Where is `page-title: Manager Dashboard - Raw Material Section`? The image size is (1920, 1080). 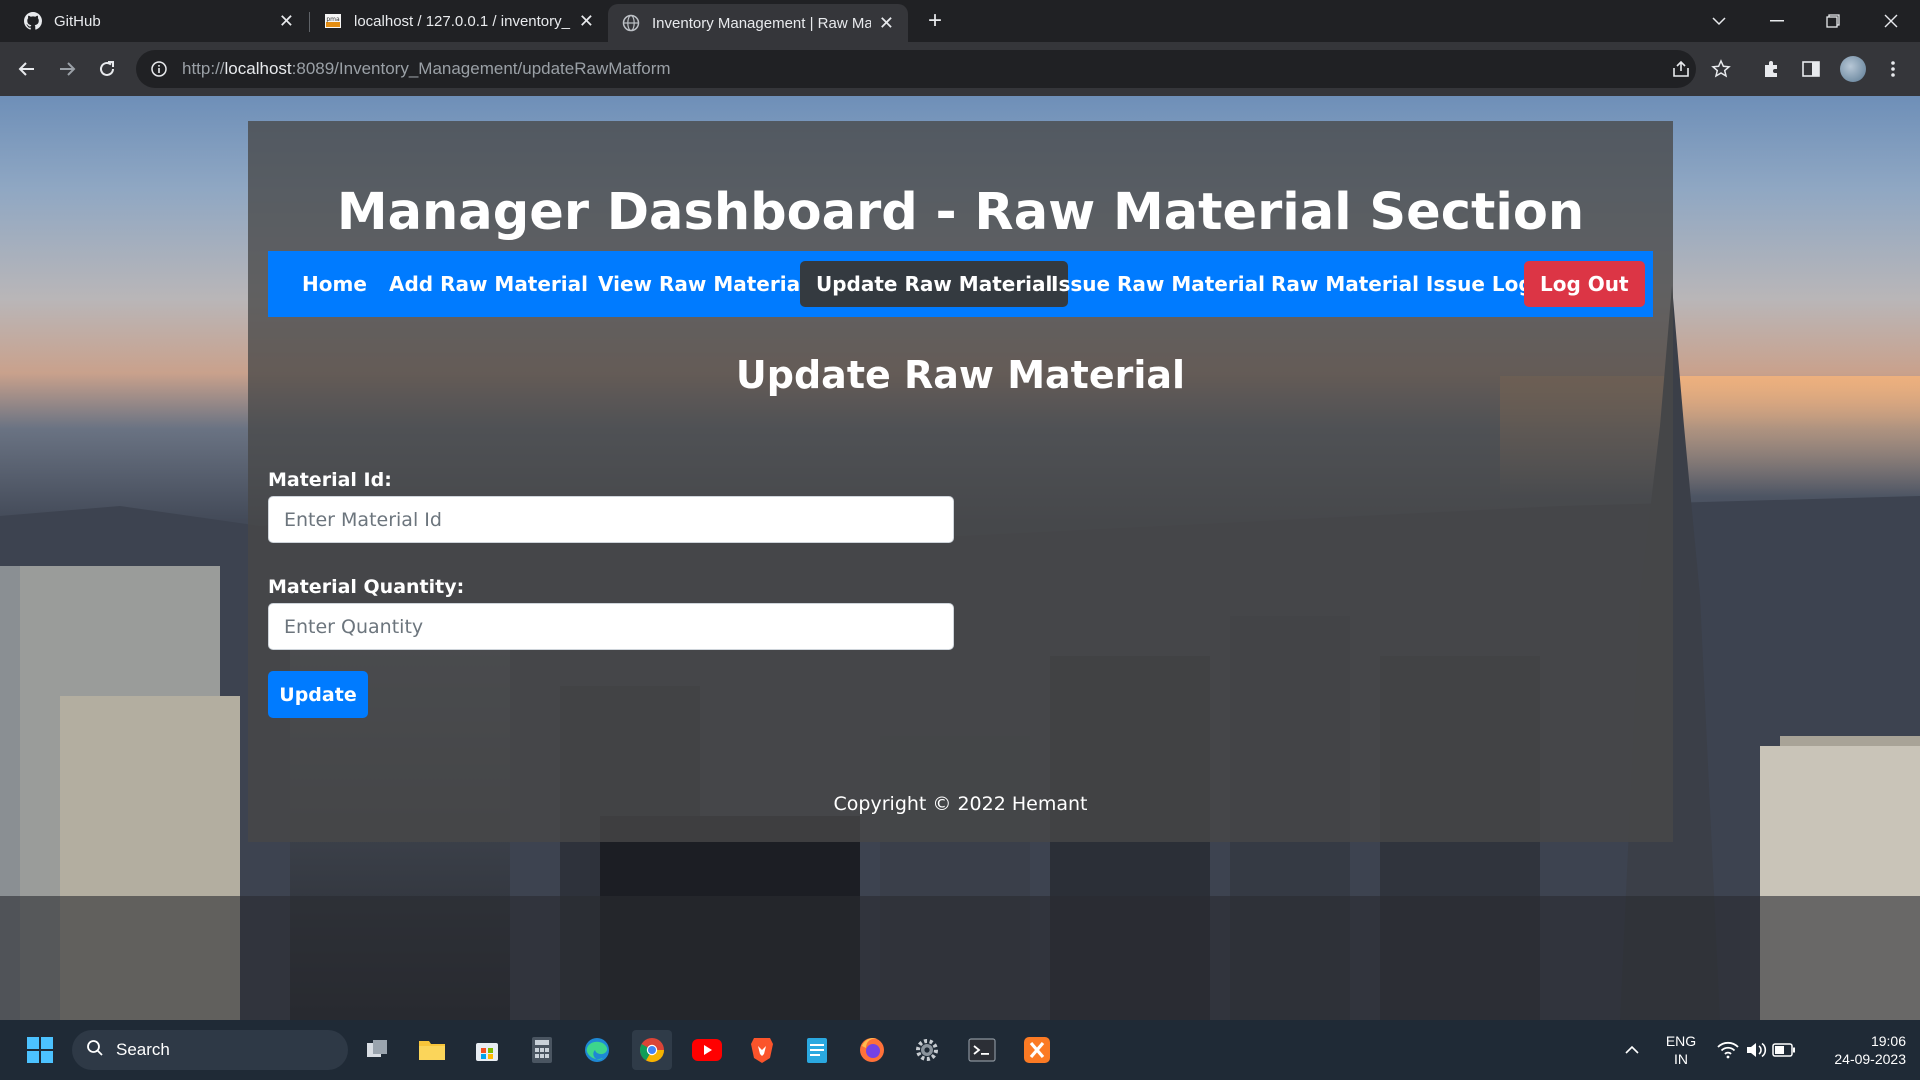 page-title: Manager Dashboard - Raw Material Section is located at coordinates (960, 212).